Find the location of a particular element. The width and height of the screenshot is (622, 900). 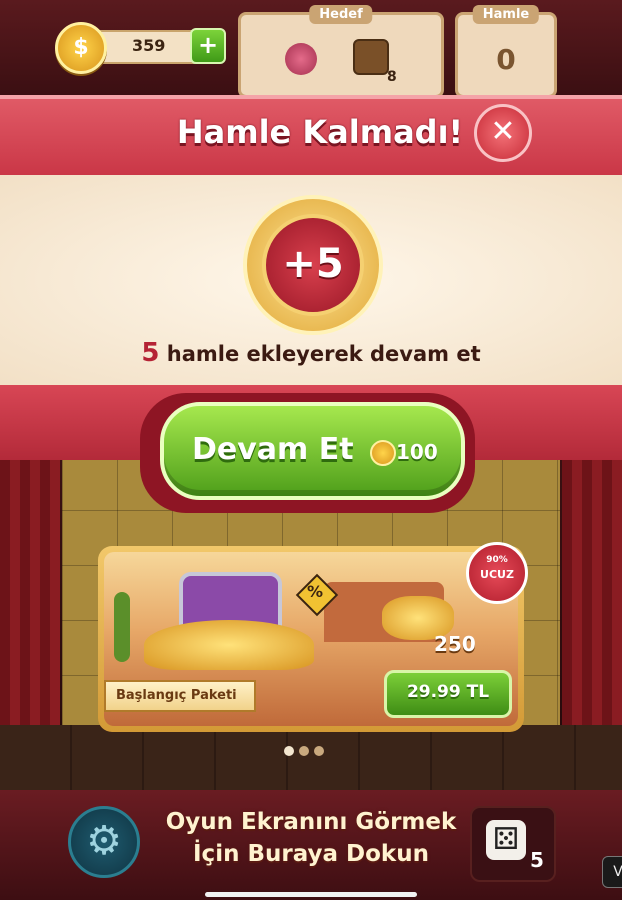

package-name: Başlangıç Paketi is located at coordinates (176, 695).